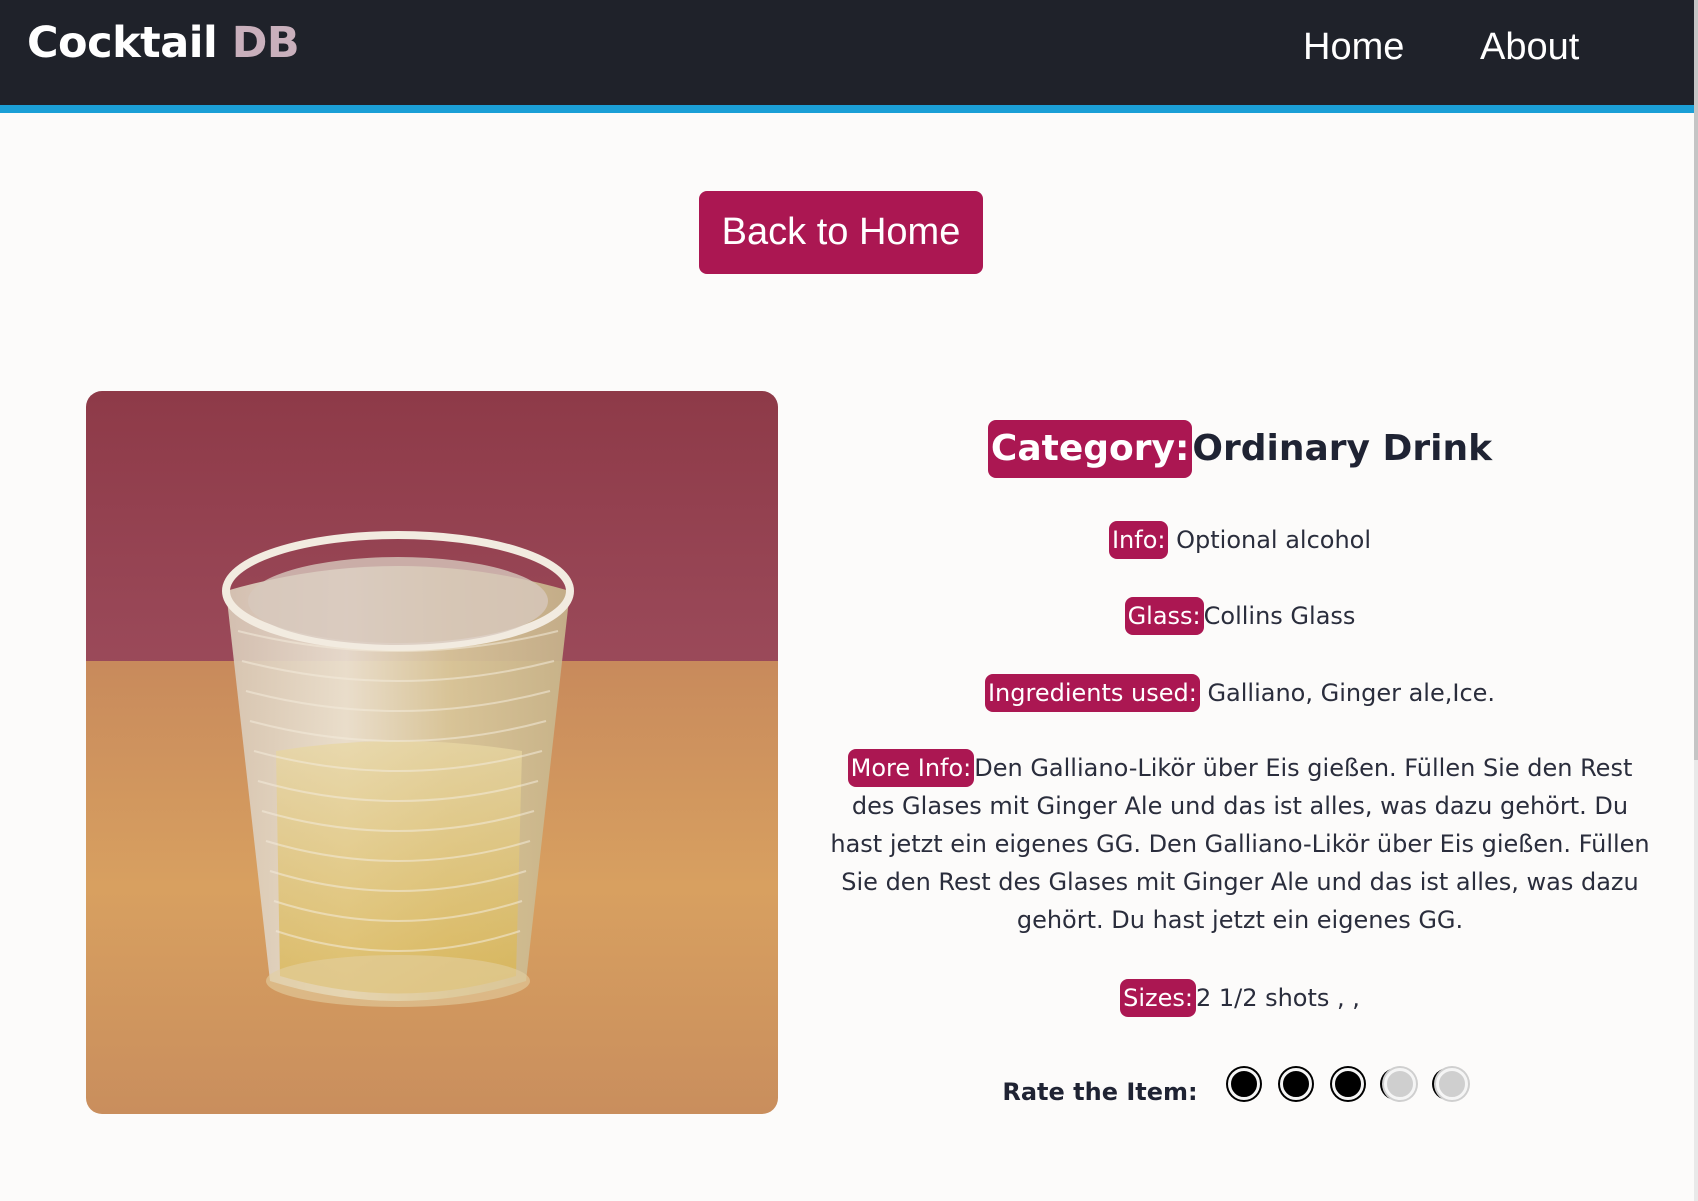 The width and height of the screenshot is (1698, 1201). Describe the element at coordinates (1279, 616) in the screenshot. I see `glass-value: Collins Glass` at that location.